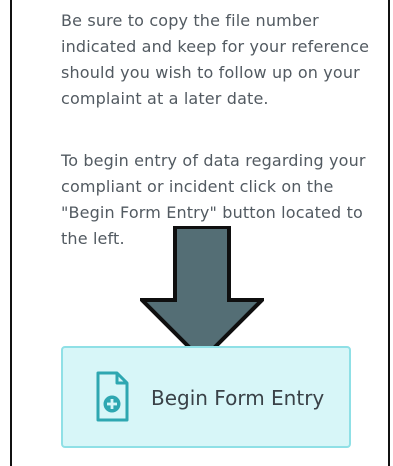  What do you see at coordinates (112, 396) in the screenshot?
I see `add-document-icon` at bounding box center [112, 396].